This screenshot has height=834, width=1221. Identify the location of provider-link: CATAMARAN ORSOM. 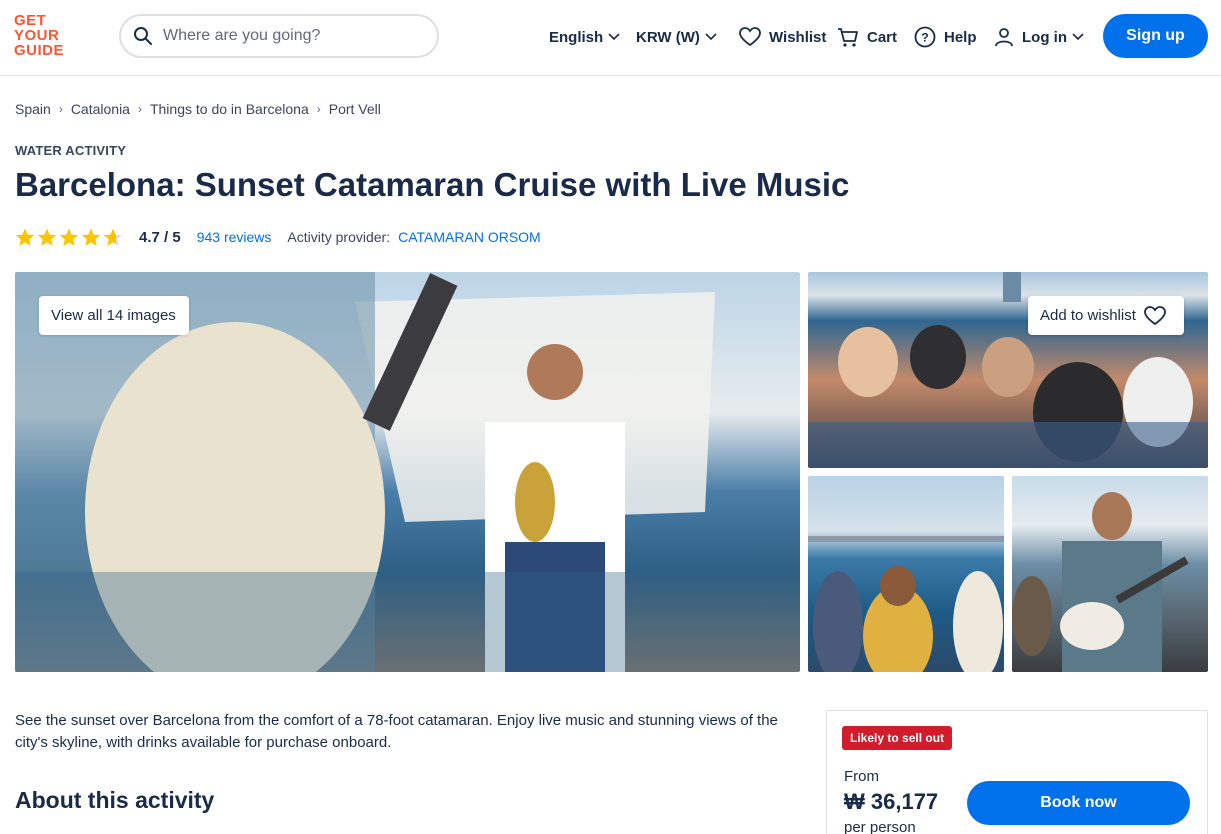
(469, 237).